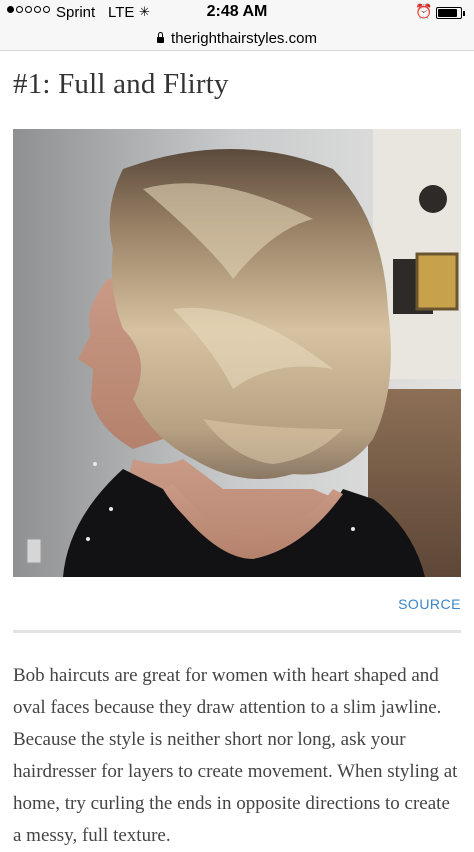  I want to click on alarm-clock-icon: ⏰, so click(424, 11).